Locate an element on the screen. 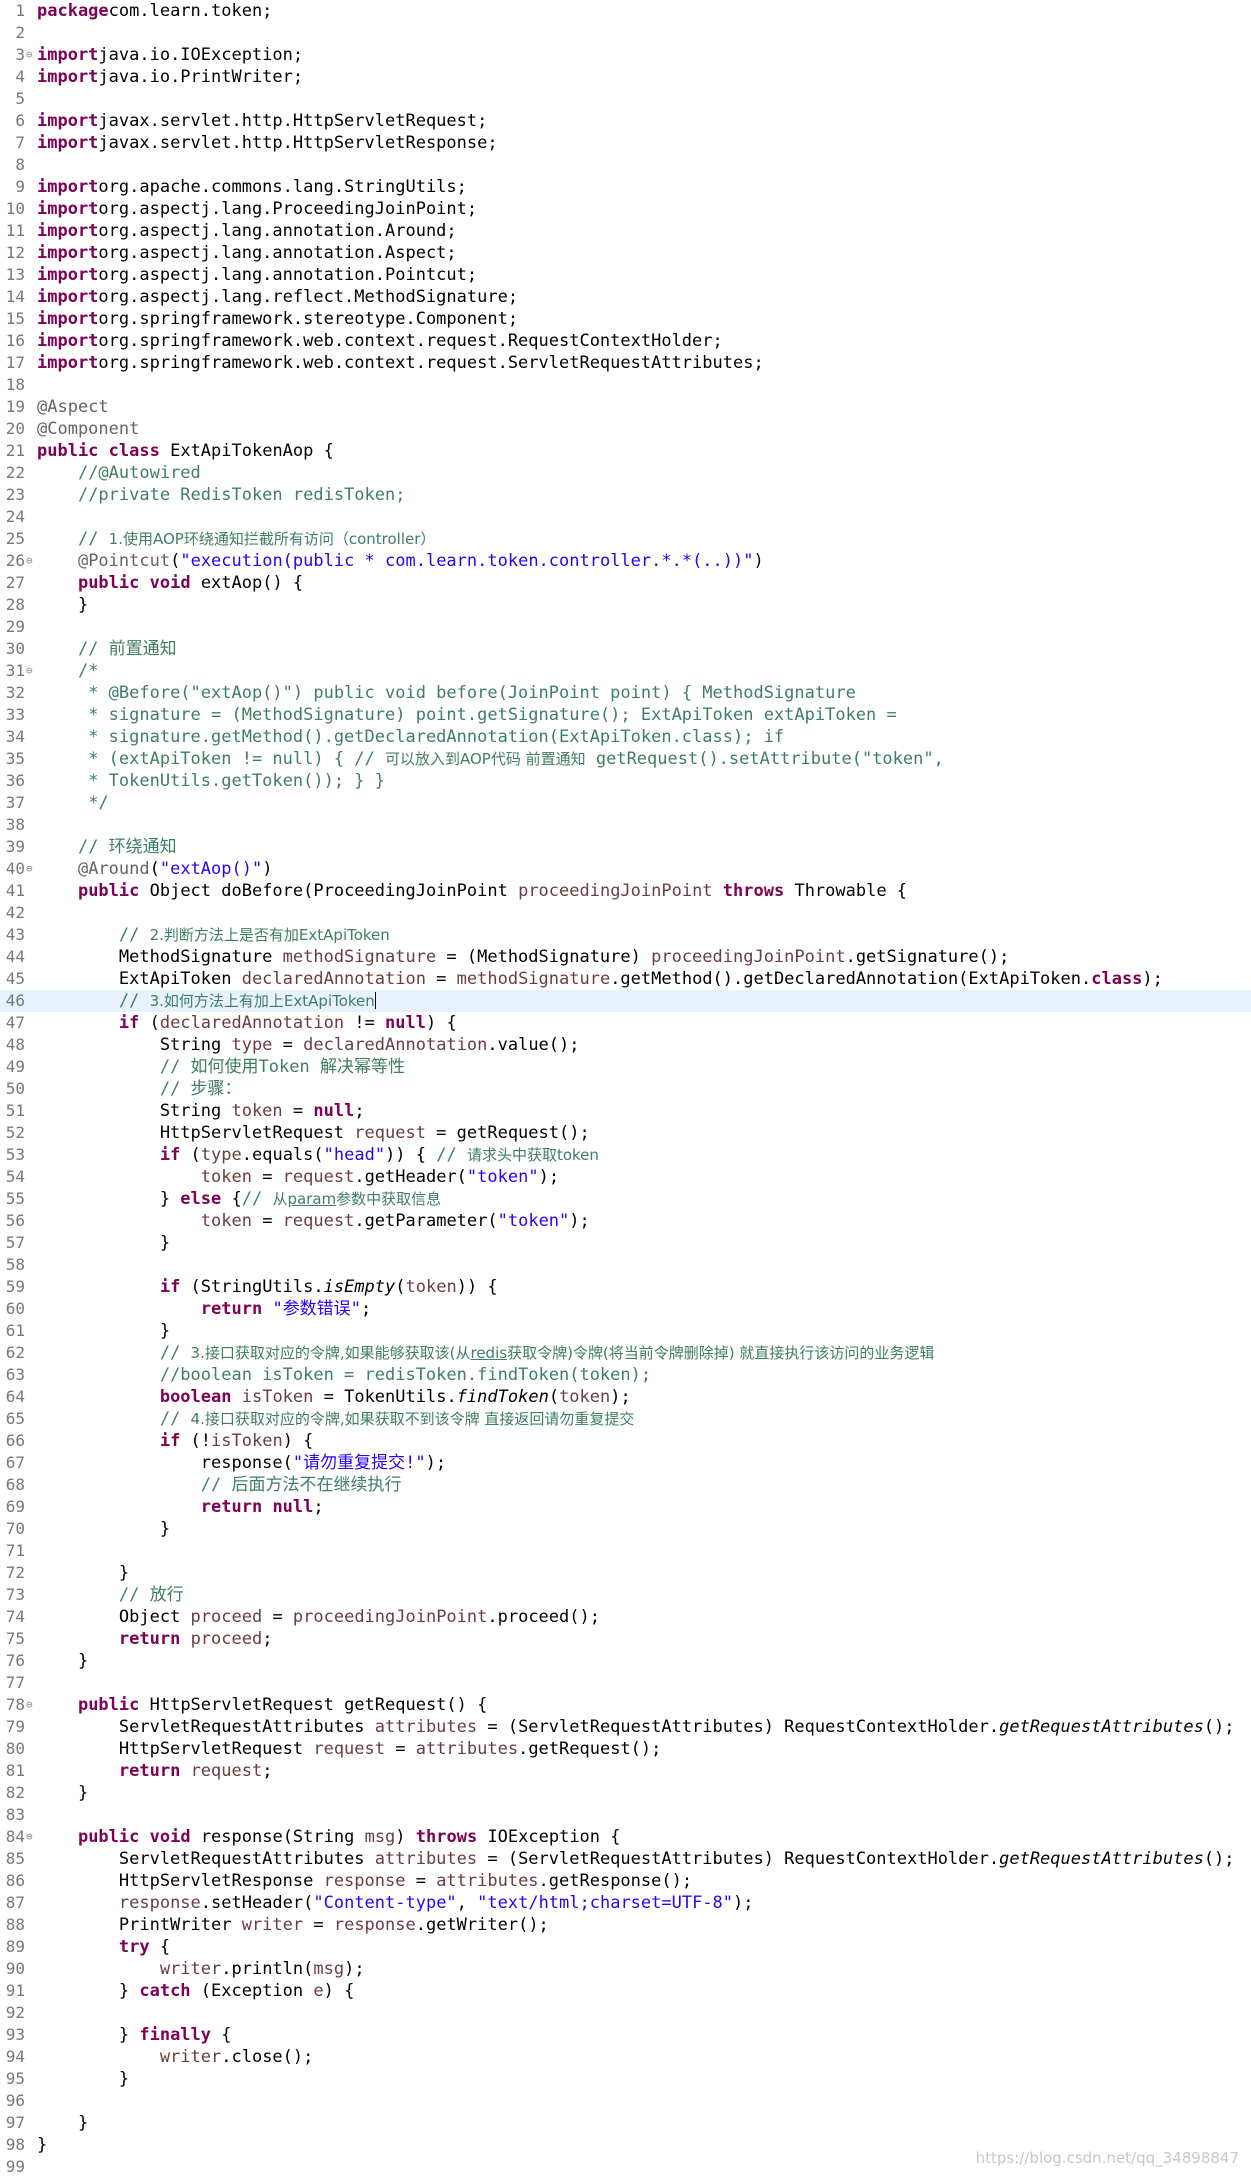 This screenshot has width=1251, height=2178. code-line: 54 token = request.getHeader("token"); is located at coordinates (625, 1177).